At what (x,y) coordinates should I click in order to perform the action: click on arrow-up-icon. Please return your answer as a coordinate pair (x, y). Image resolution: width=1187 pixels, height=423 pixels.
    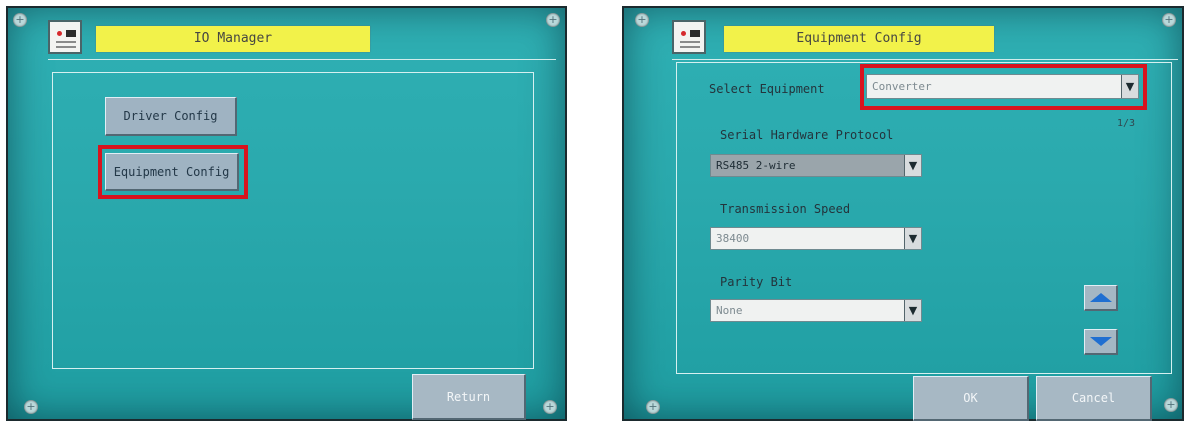
    Looking at the image, I should click on (1100, 297).